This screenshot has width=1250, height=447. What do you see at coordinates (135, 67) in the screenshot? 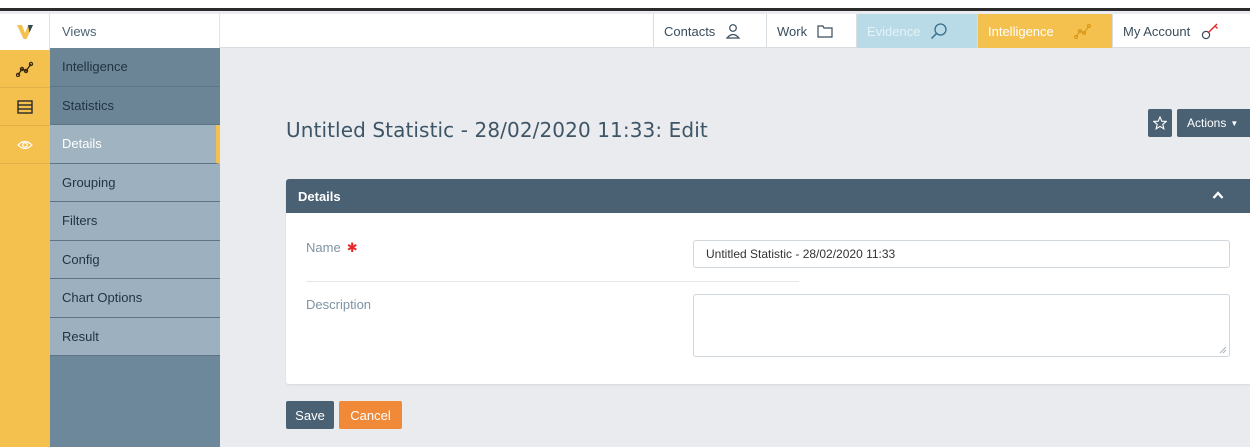
I see `sidebar-item-intelligence: Intelligence` at bounding box center [135, 67].